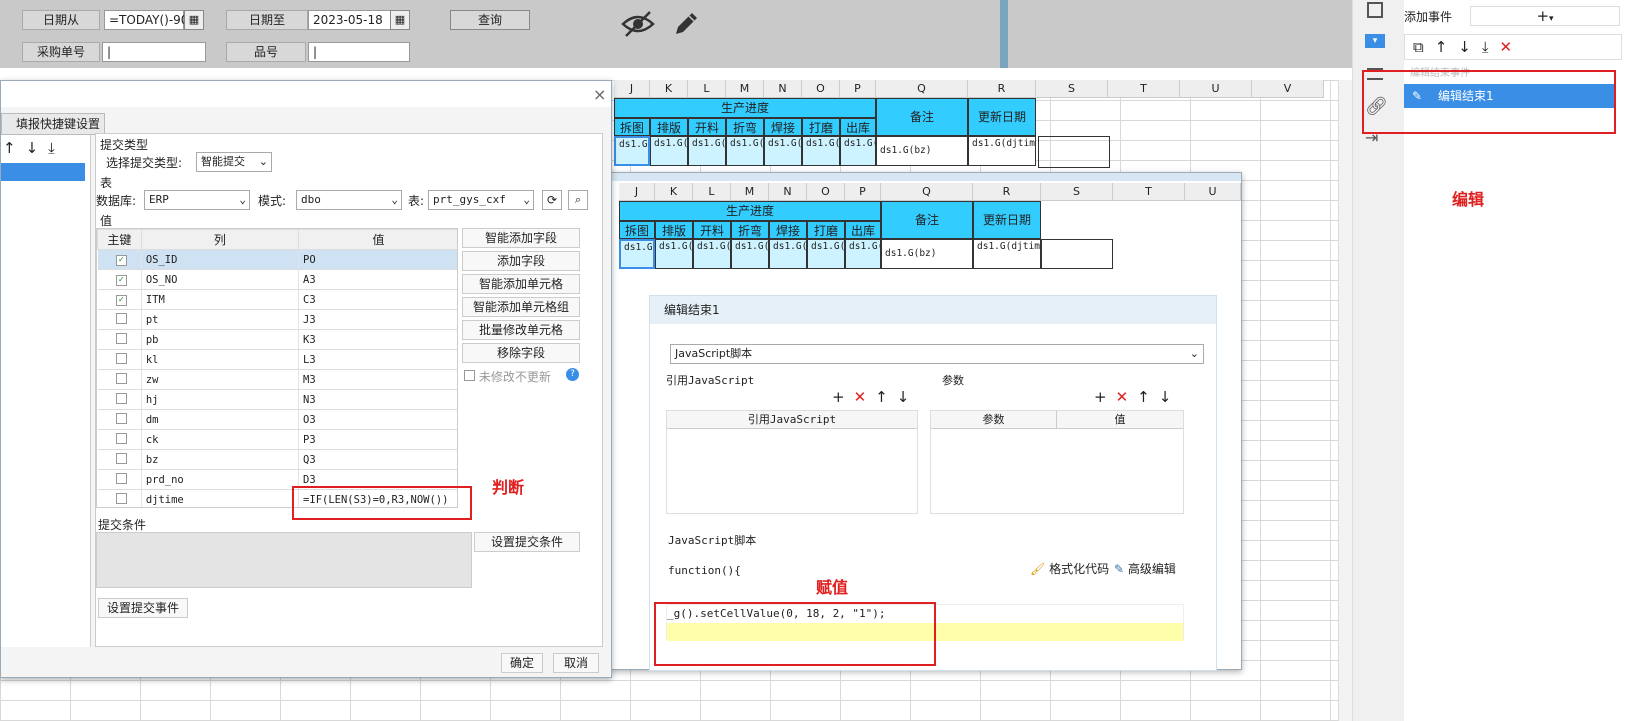 The height and width of the screenshot is (721, 1638). Describe the element at coordinates (686, 24) in the screenshot. I see `pencil-icon` at that location.